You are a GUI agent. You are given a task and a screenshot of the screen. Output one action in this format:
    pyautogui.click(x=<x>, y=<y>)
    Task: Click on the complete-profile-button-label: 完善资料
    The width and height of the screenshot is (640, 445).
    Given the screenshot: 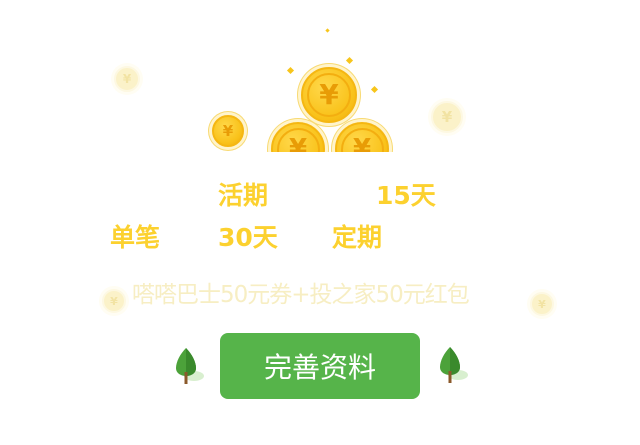 What is the action you would take?
    pyautogui.click(x=319, y=367)
    